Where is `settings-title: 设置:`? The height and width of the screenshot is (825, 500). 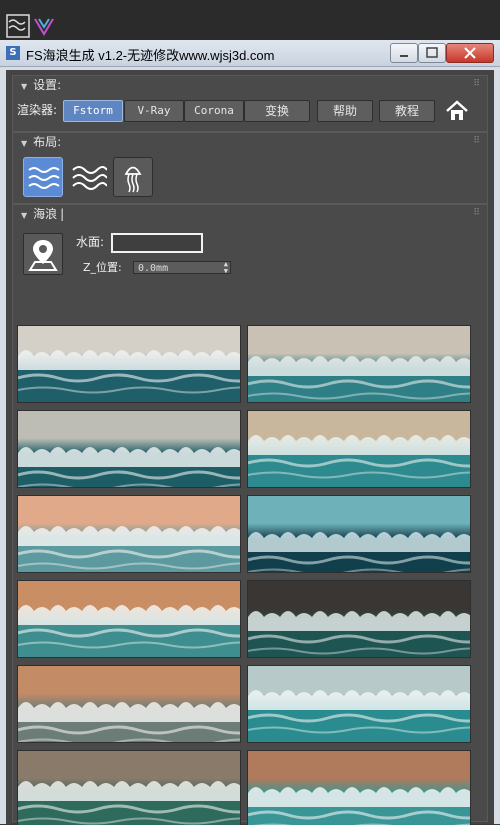
settings-title: 设置: is located at coordinates (47, 85).